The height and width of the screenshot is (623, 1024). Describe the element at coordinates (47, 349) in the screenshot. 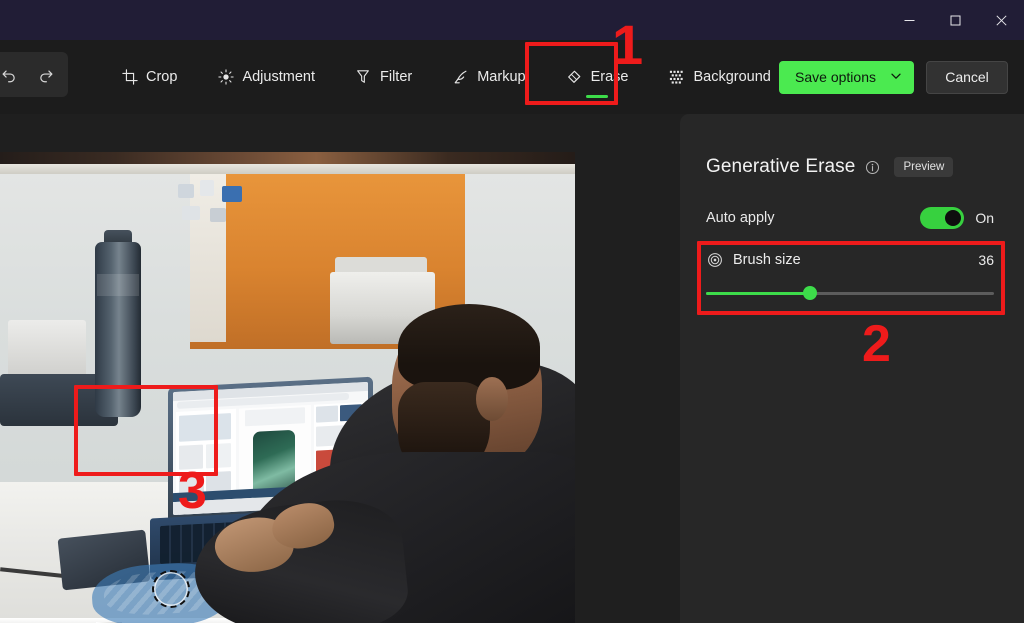

I see `photo-machine` at that location.